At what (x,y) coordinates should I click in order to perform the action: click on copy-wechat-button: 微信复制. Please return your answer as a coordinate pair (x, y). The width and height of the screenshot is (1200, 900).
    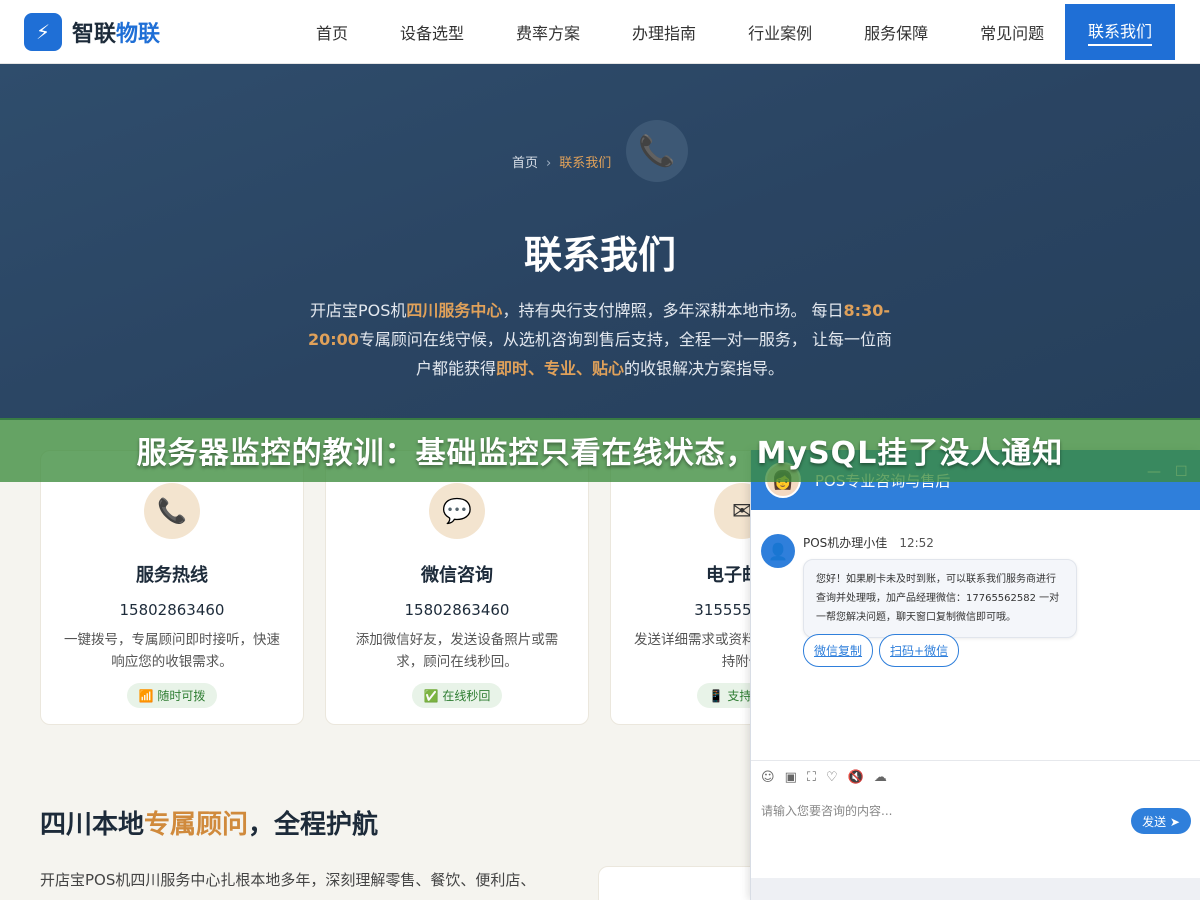
    Looking at the image, I should click on (838, 650).